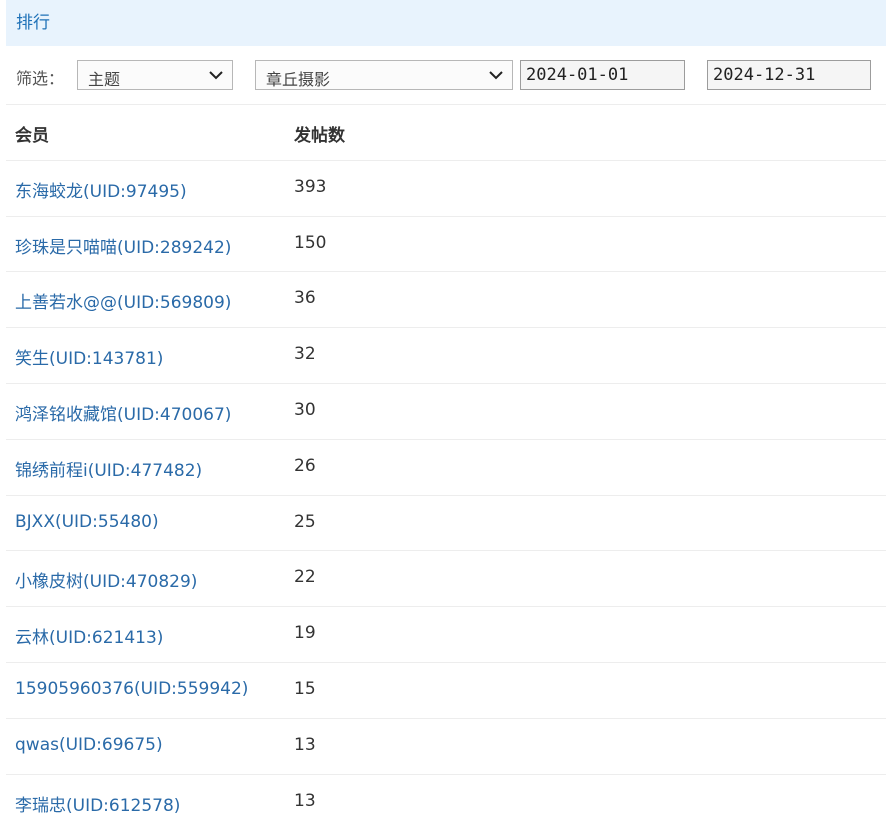  Describe the element at coordinates (305, 577) in the screenshot. I see `post-count: 22` at that location.